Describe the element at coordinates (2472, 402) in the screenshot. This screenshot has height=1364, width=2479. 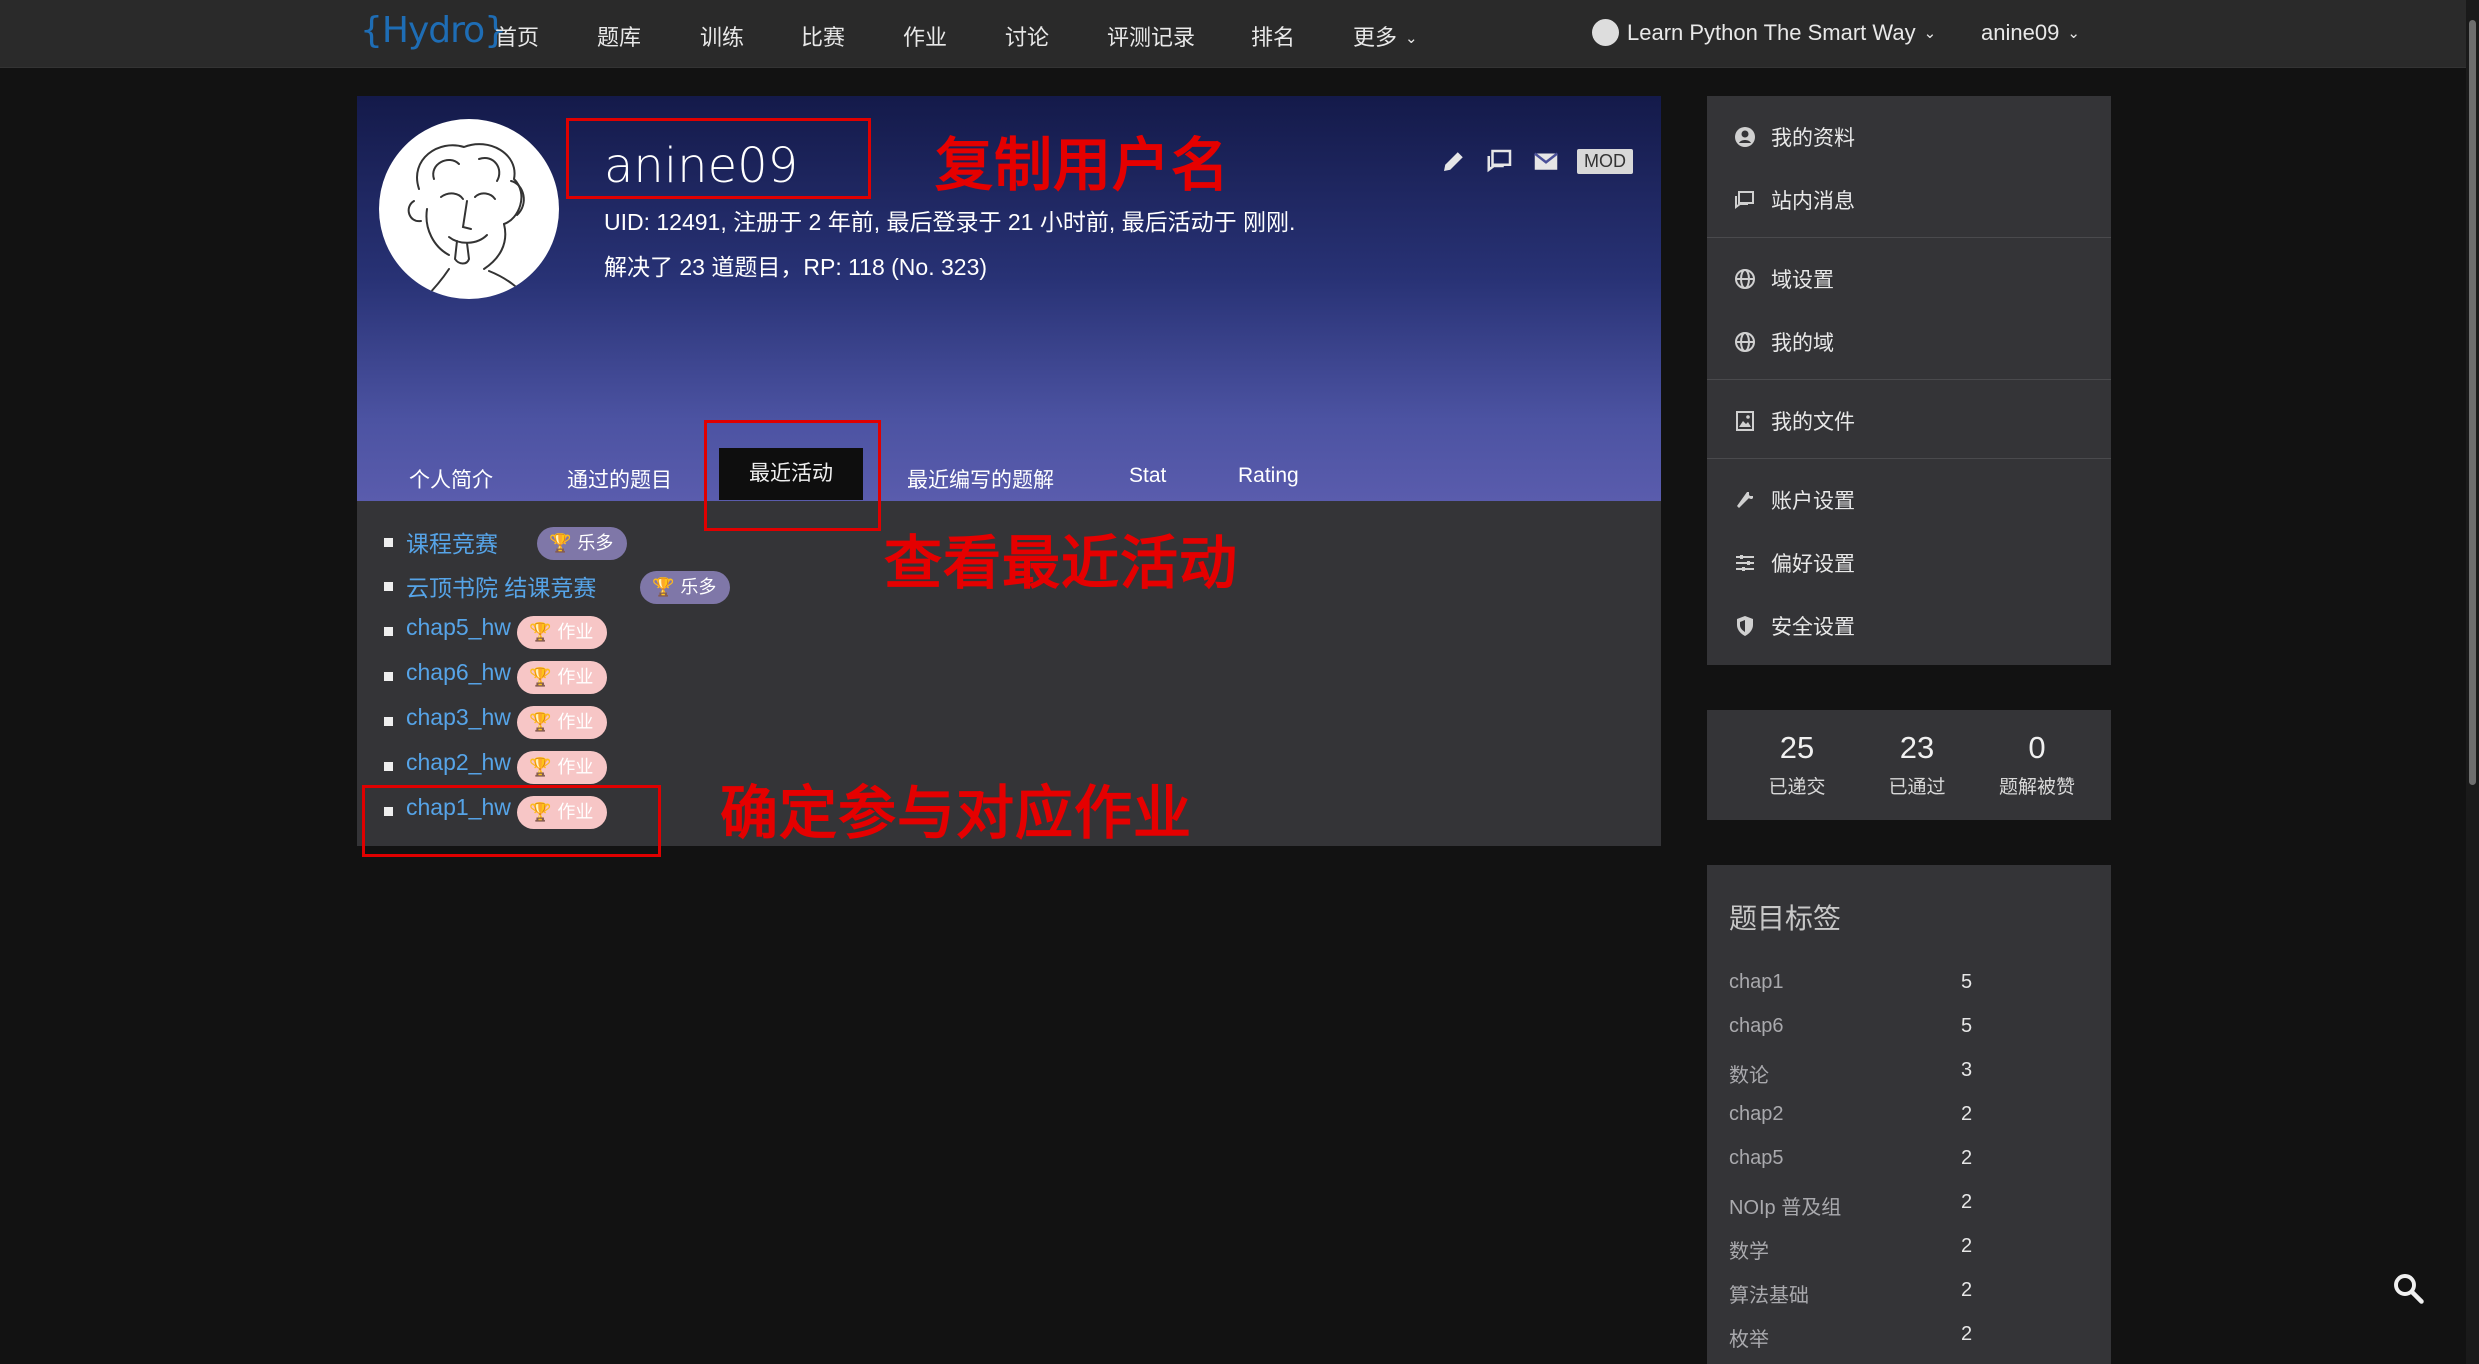
I see `scrollbar-thumb` at that location.